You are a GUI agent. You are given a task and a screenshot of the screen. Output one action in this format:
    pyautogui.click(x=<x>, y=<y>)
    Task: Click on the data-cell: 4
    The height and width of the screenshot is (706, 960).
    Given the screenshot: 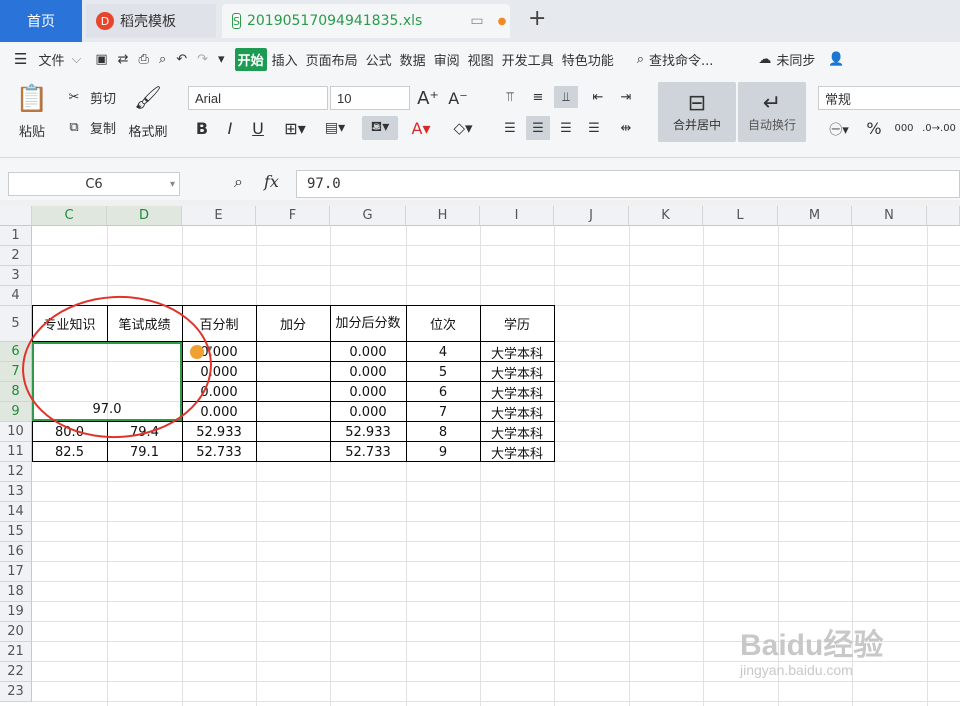 What is the action you would take?
    pyautogui.click(x=443, y=352)
    